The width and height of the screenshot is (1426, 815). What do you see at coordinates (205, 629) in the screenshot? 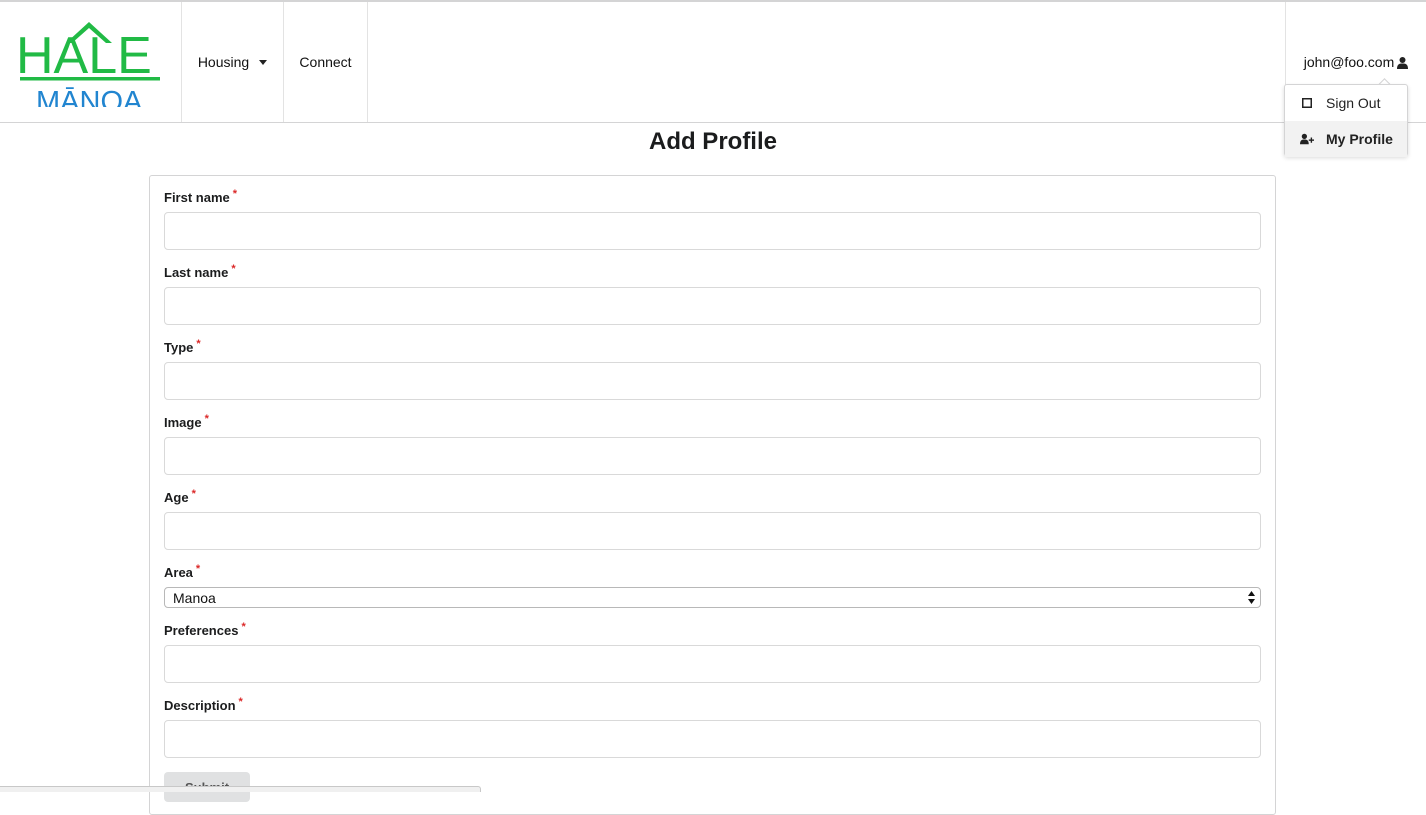
I see `preferences-label: Preferences *` at bounding box center [205, 629].